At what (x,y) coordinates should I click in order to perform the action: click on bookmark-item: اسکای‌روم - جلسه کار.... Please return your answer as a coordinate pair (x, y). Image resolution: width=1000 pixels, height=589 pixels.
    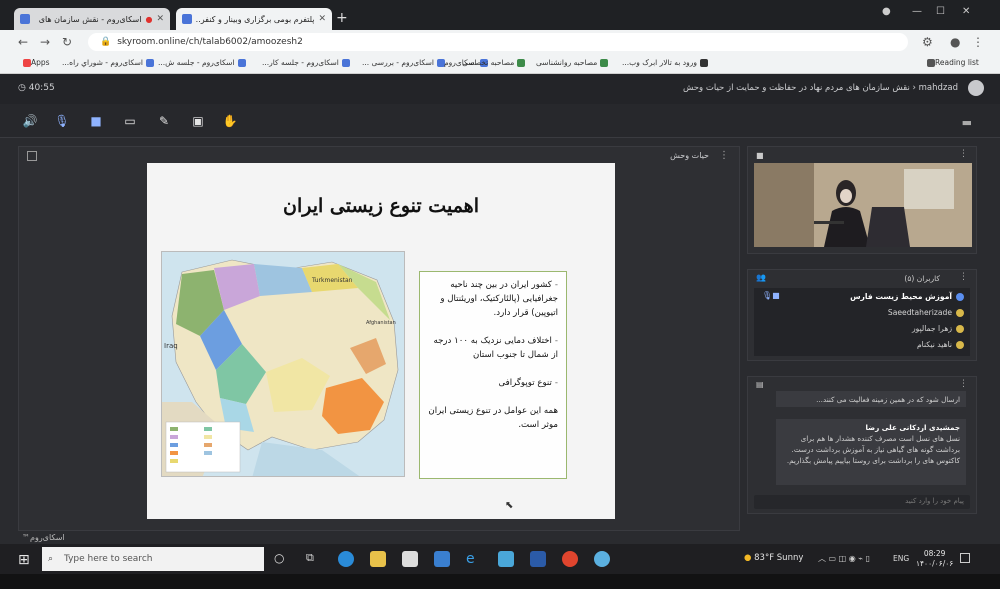
    Looking at the image, I should click on (306, 62).